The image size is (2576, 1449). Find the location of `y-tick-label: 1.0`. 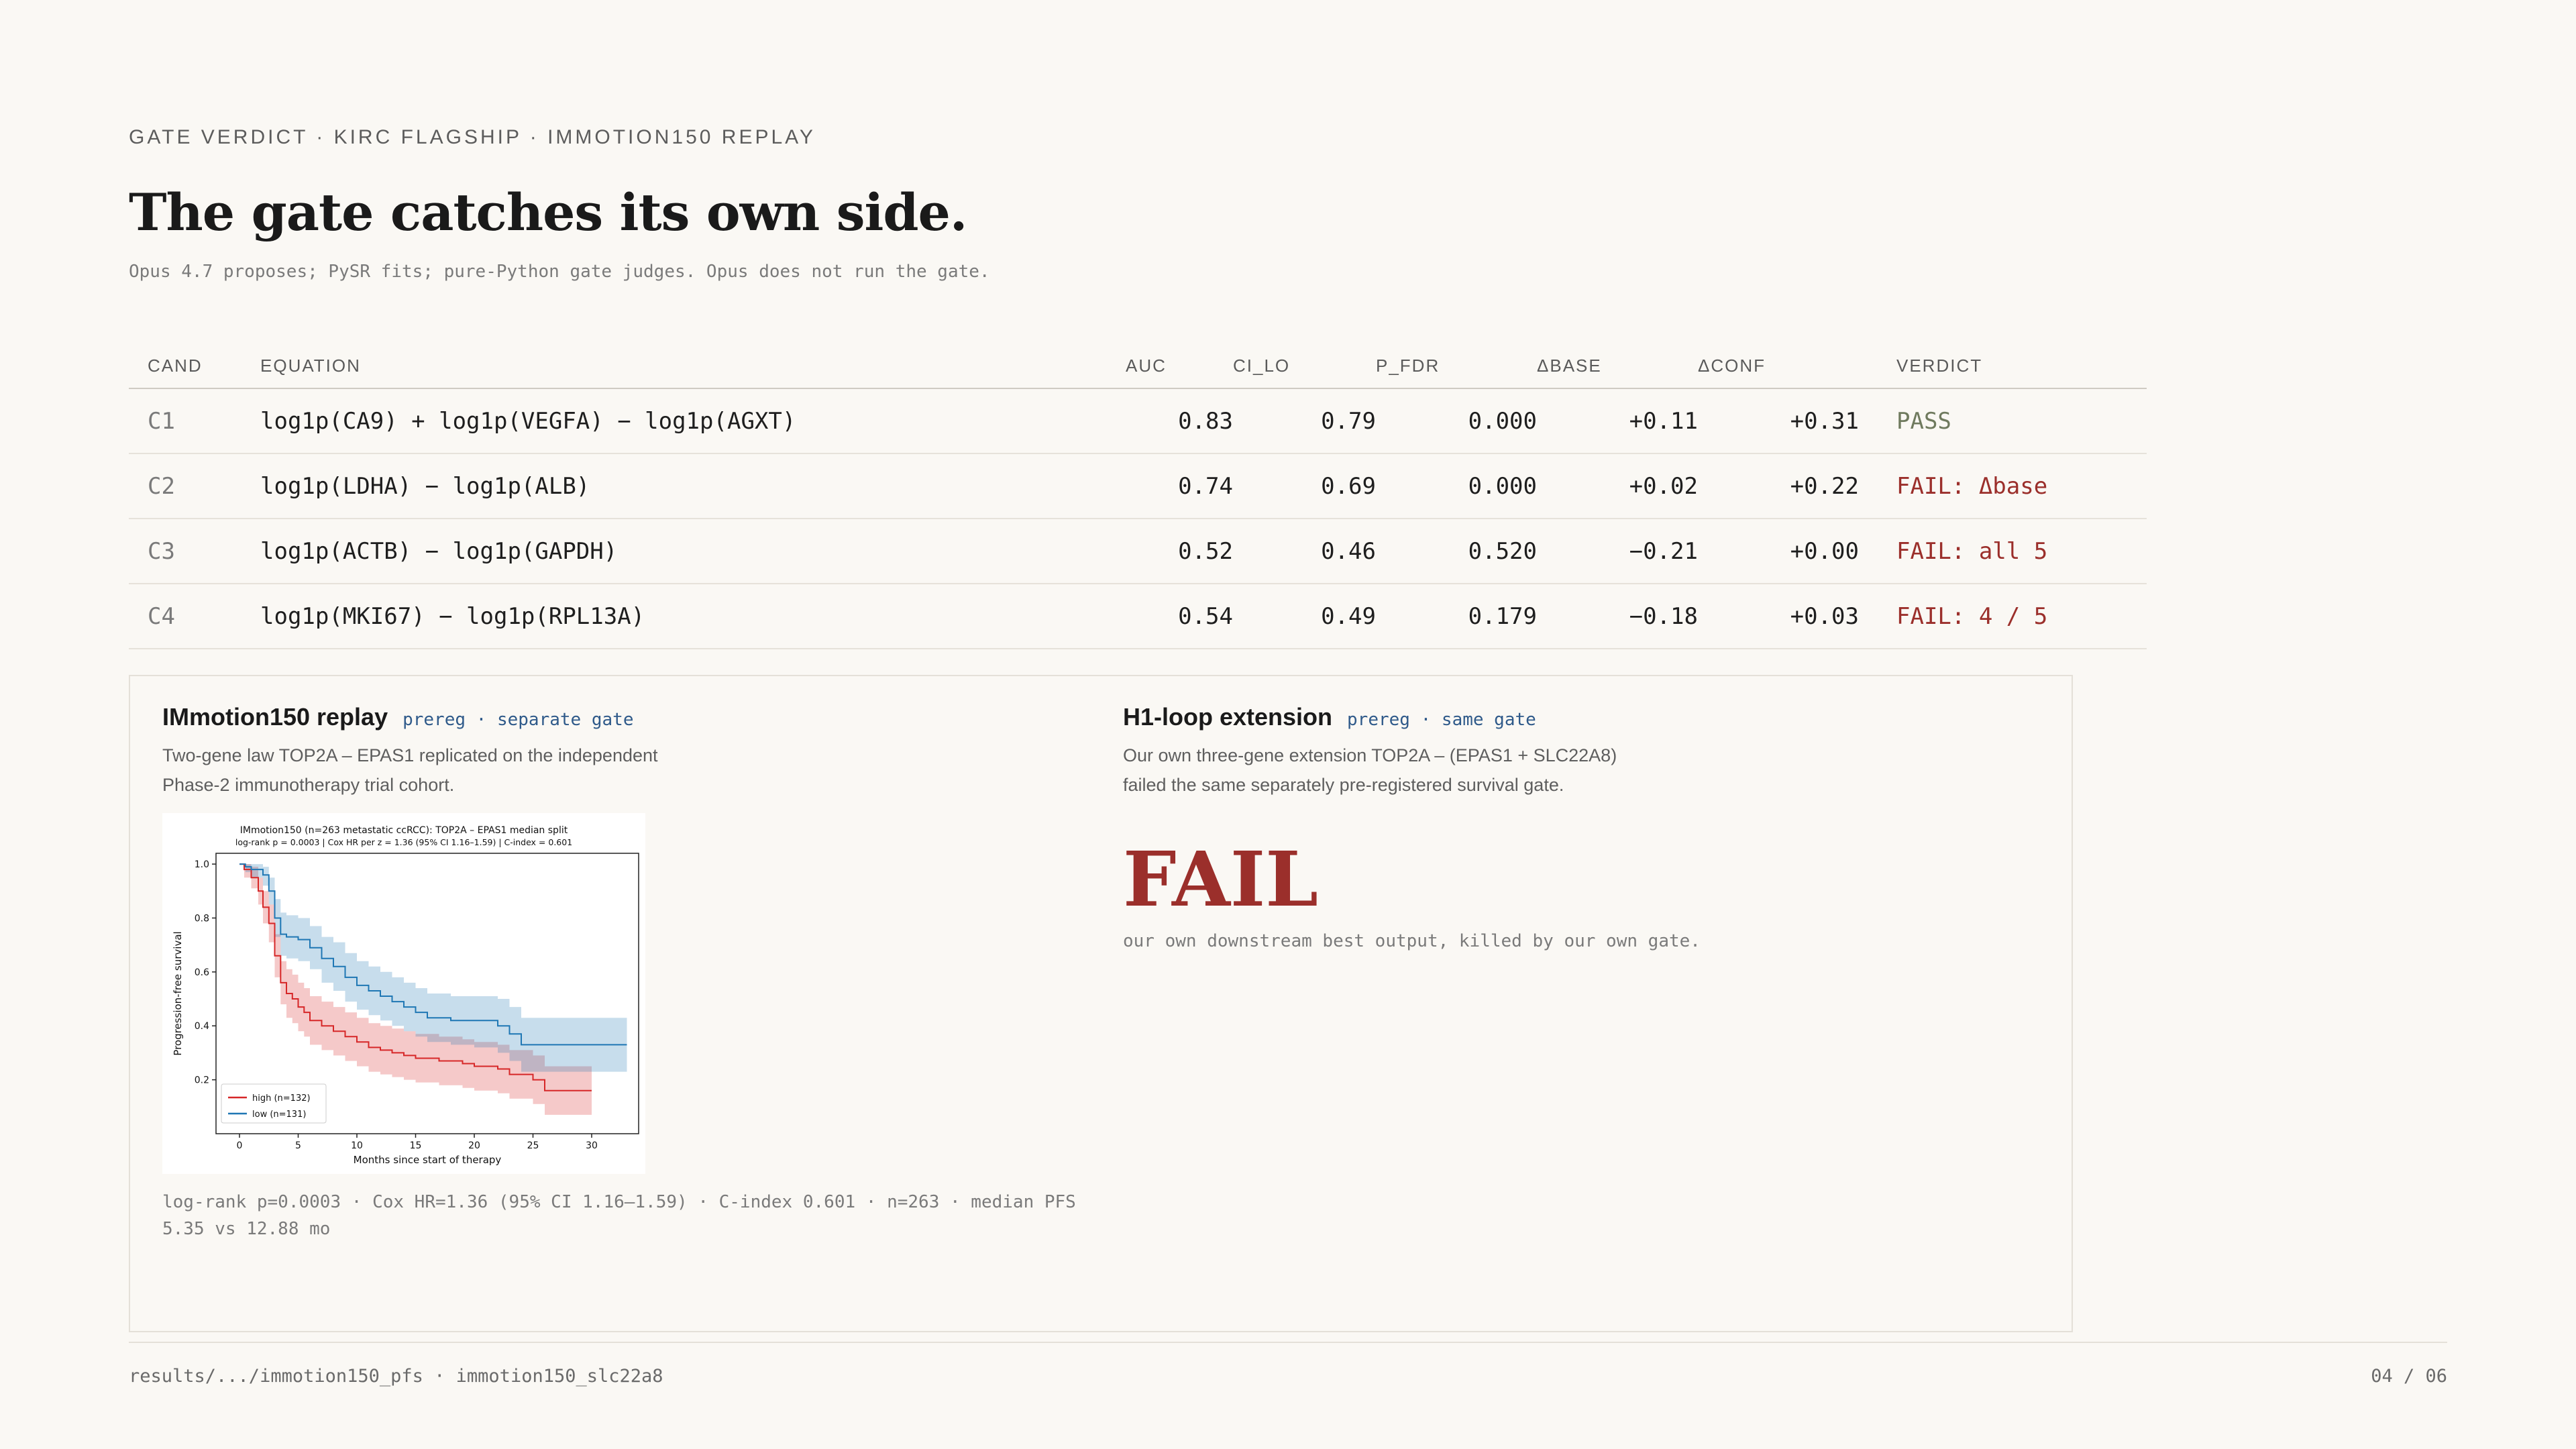

y-tick-label: 1.0 is located at coordinates (202, 864).